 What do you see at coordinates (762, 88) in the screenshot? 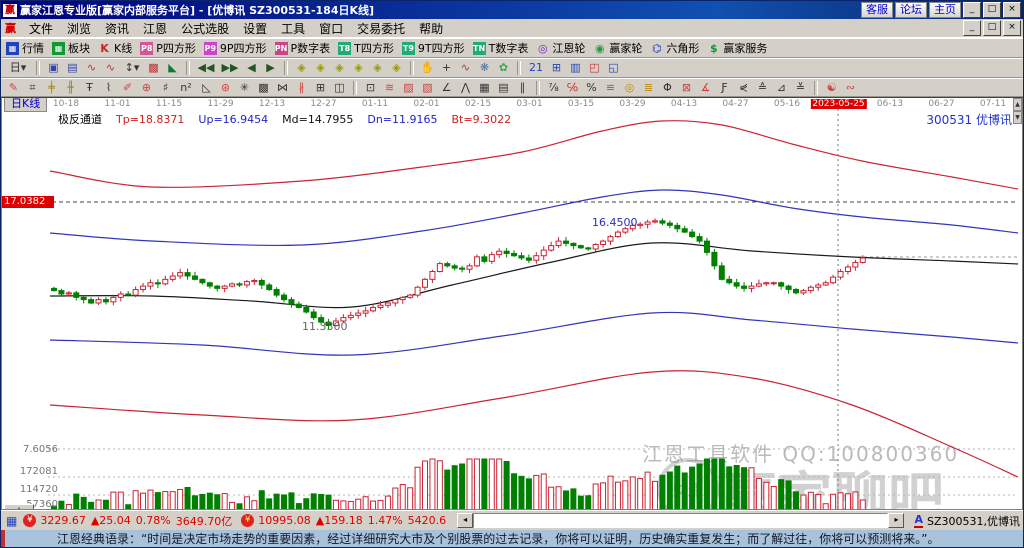
I see `roof-line-icon: ≙` at bounding box center [762, 88].